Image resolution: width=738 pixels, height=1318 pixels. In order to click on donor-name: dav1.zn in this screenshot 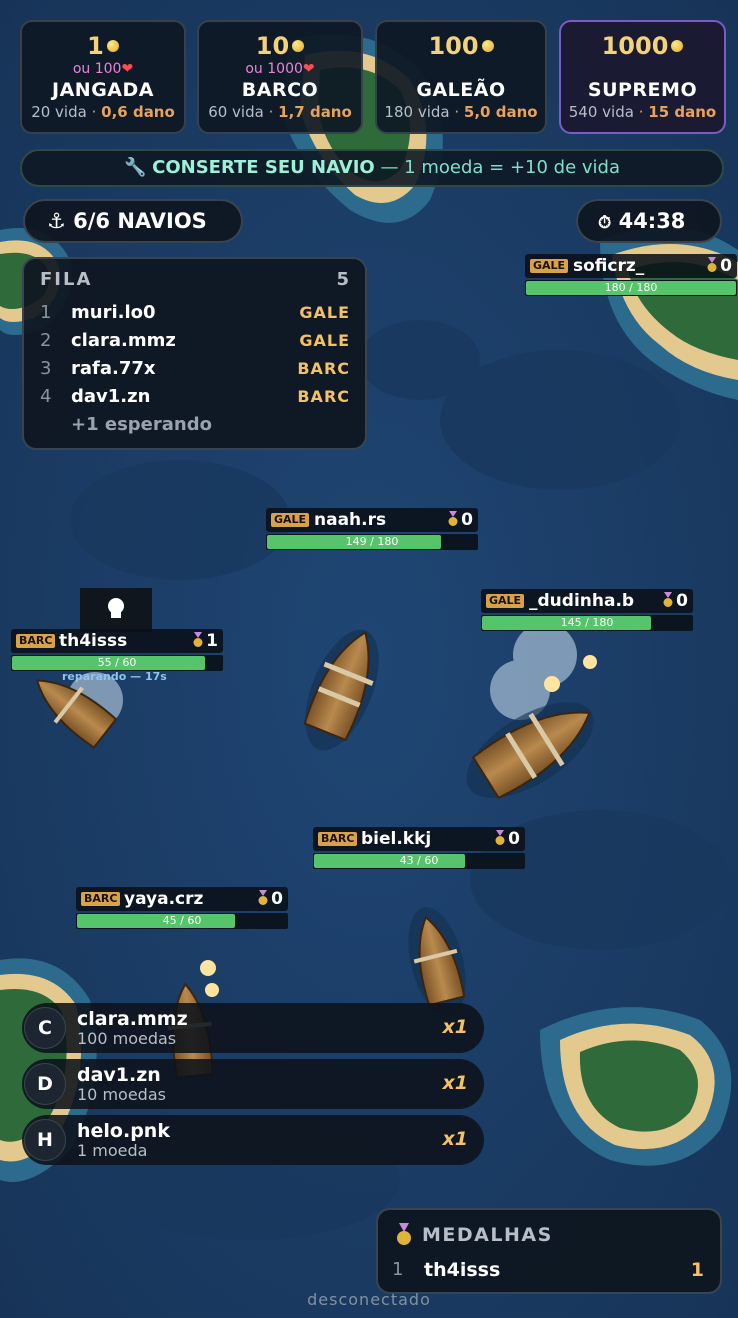, I will do `click(119, 1075)`.